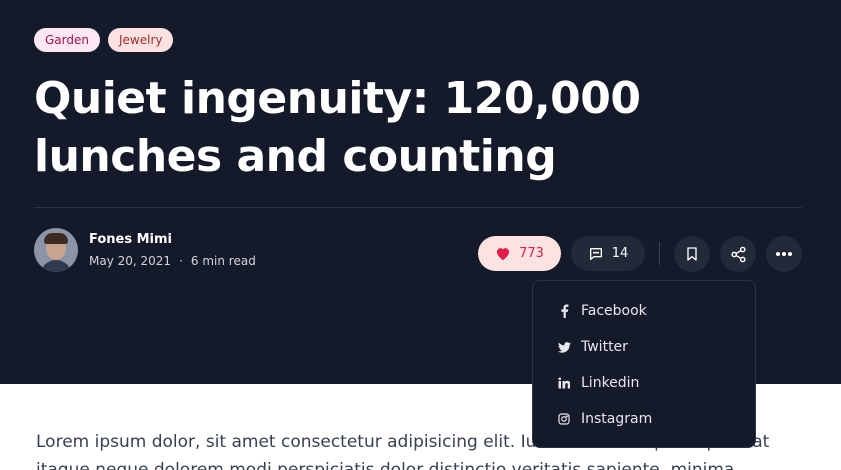 The image size is (841, 470). Describe the element at coordinates (418, 207) in the screenshot. I see `header-divider` at that location.